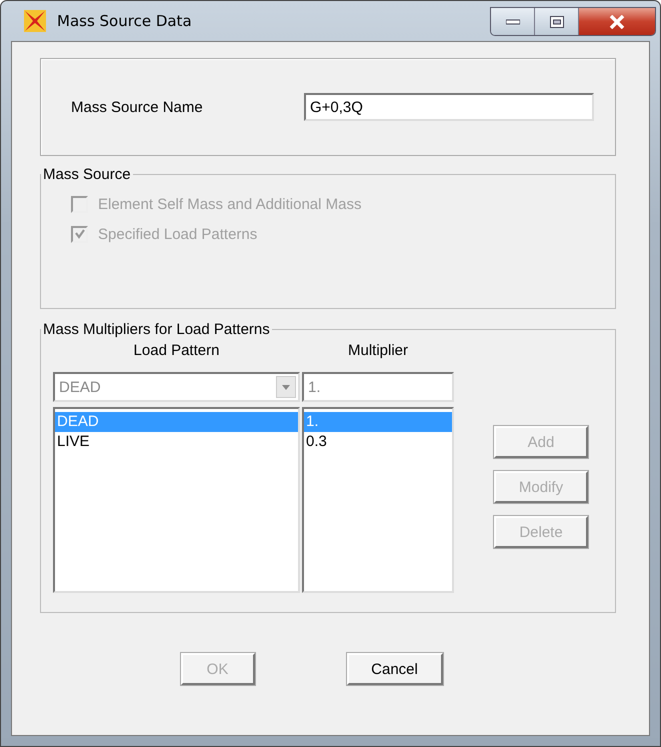 This screenshot has height=747, width=661. What do you see at coordinates (378, 351) in the screenshot?
I see `column-header: Multiplier` at bounding box center [378, 351].